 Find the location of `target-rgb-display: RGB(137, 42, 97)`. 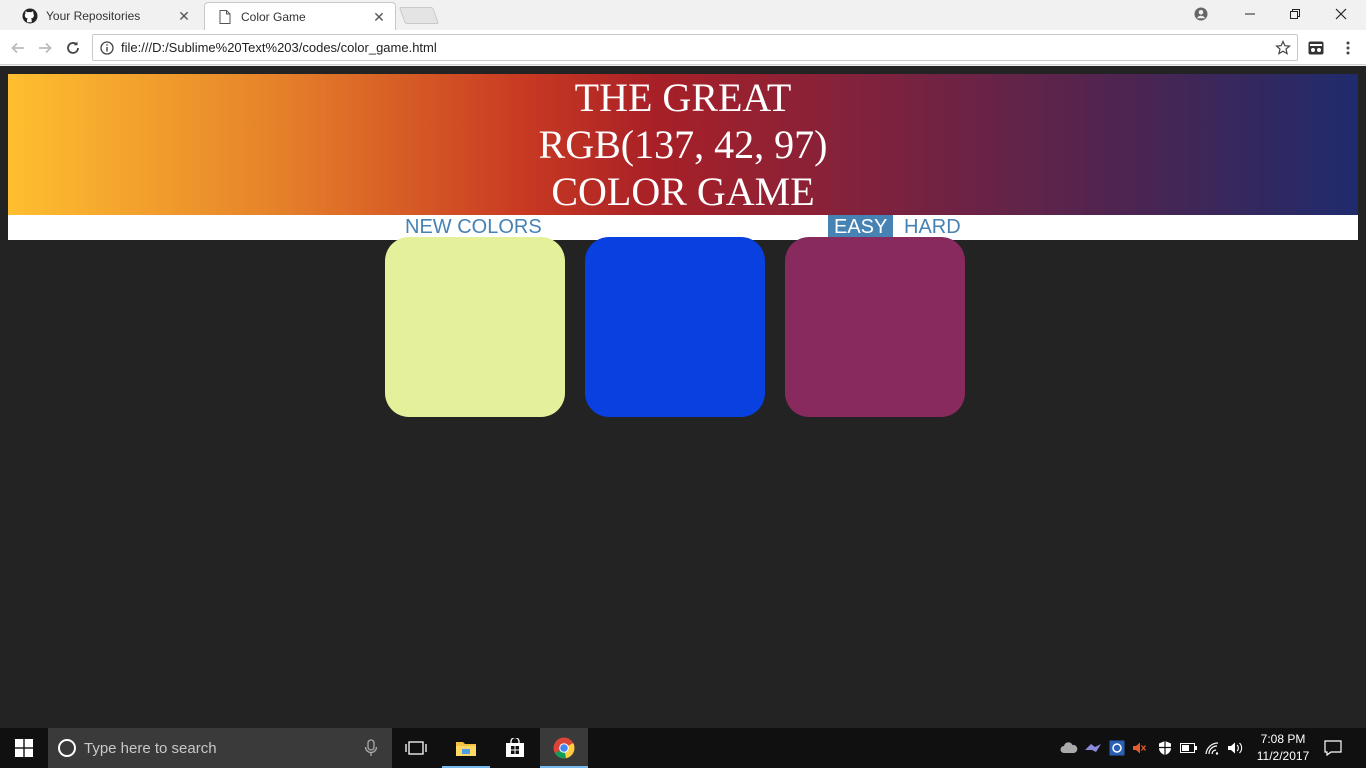

target-rgb-display: RGB(137, 42, 97) is located at coordinates (683, 144).